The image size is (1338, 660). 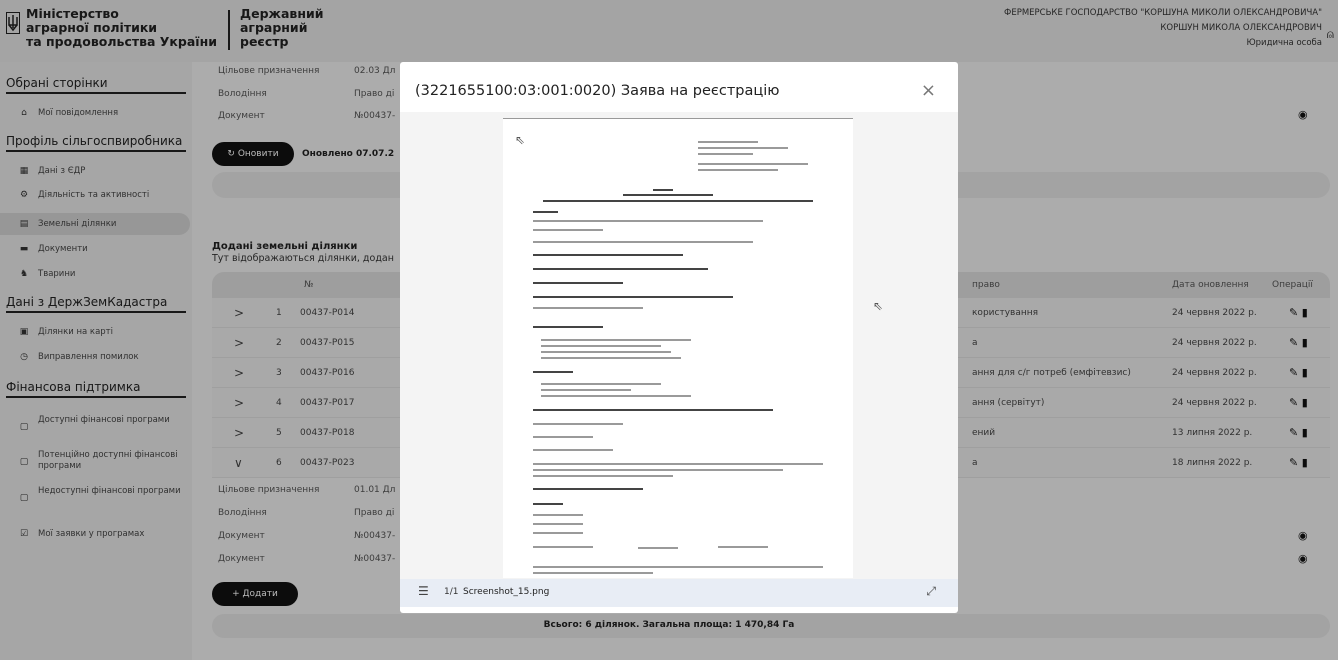 What do you see at coordinates (679, 593) in the screenshot?
I see `preview-footer: ☰ 1/1 Screenshot_15.png ⤢` at bounding box center [679, 593].